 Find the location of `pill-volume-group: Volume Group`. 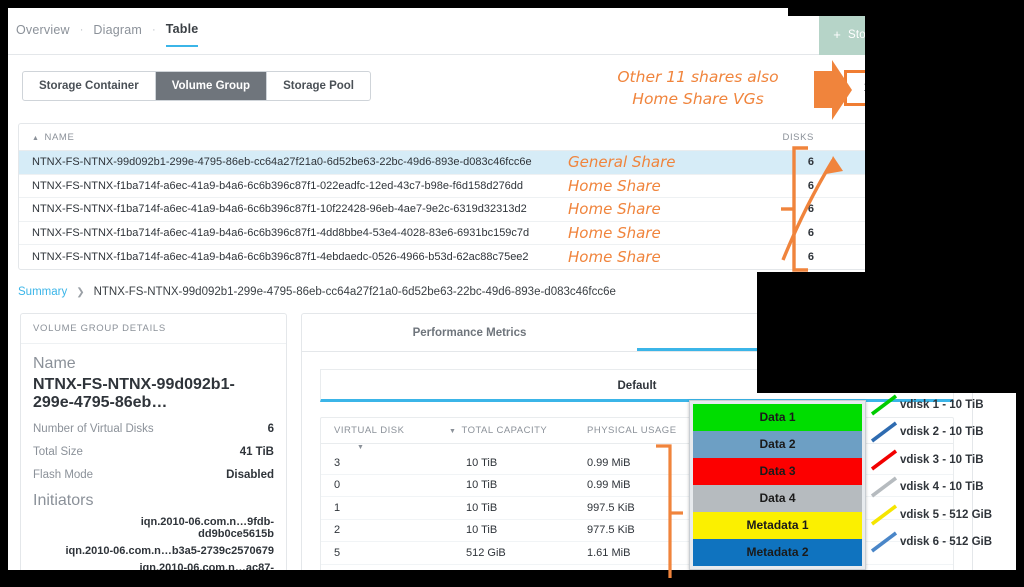

pill-volume-group: Volume Group is located at coordinates (211, 86).